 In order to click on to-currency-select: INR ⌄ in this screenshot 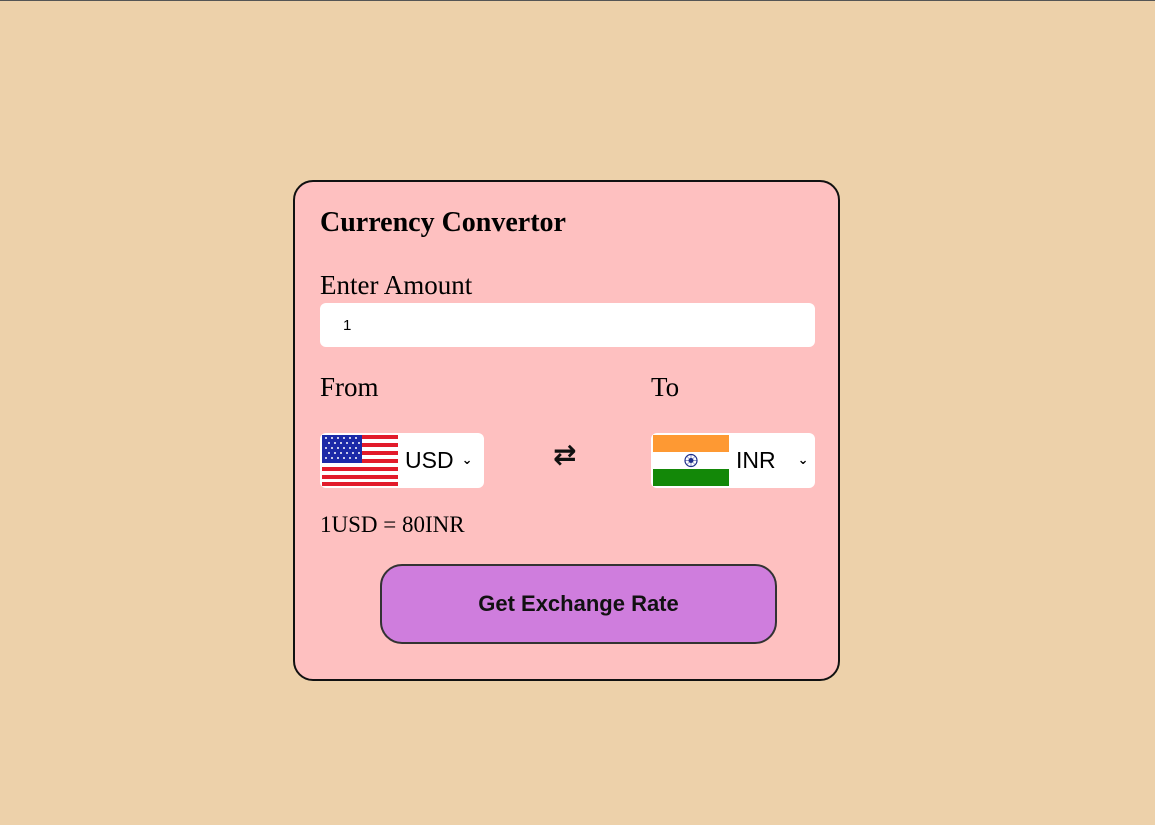, I will do `click(733, 460)`.